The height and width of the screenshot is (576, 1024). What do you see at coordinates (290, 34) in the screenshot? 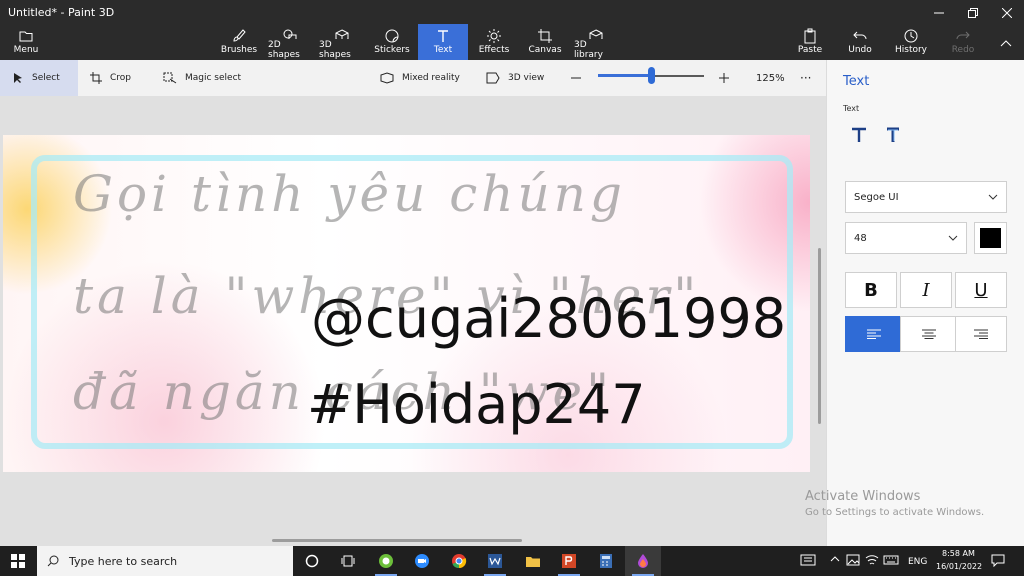
I see `2d-shapes-icon` at bounding box center [290, 34].